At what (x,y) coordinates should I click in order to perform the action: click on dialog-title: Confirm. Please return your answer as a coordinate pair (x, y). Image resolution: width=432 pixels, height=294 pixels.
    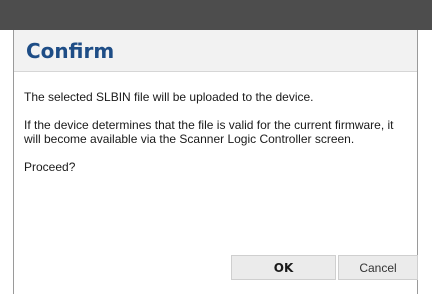
    Looking at the image, I should click on (70, 51).